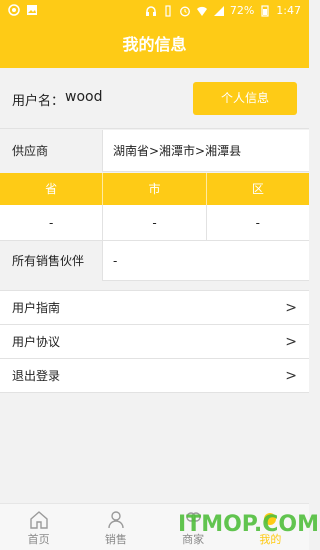  I want to click on menu-item-label: 用户协议, so click(36, 342).